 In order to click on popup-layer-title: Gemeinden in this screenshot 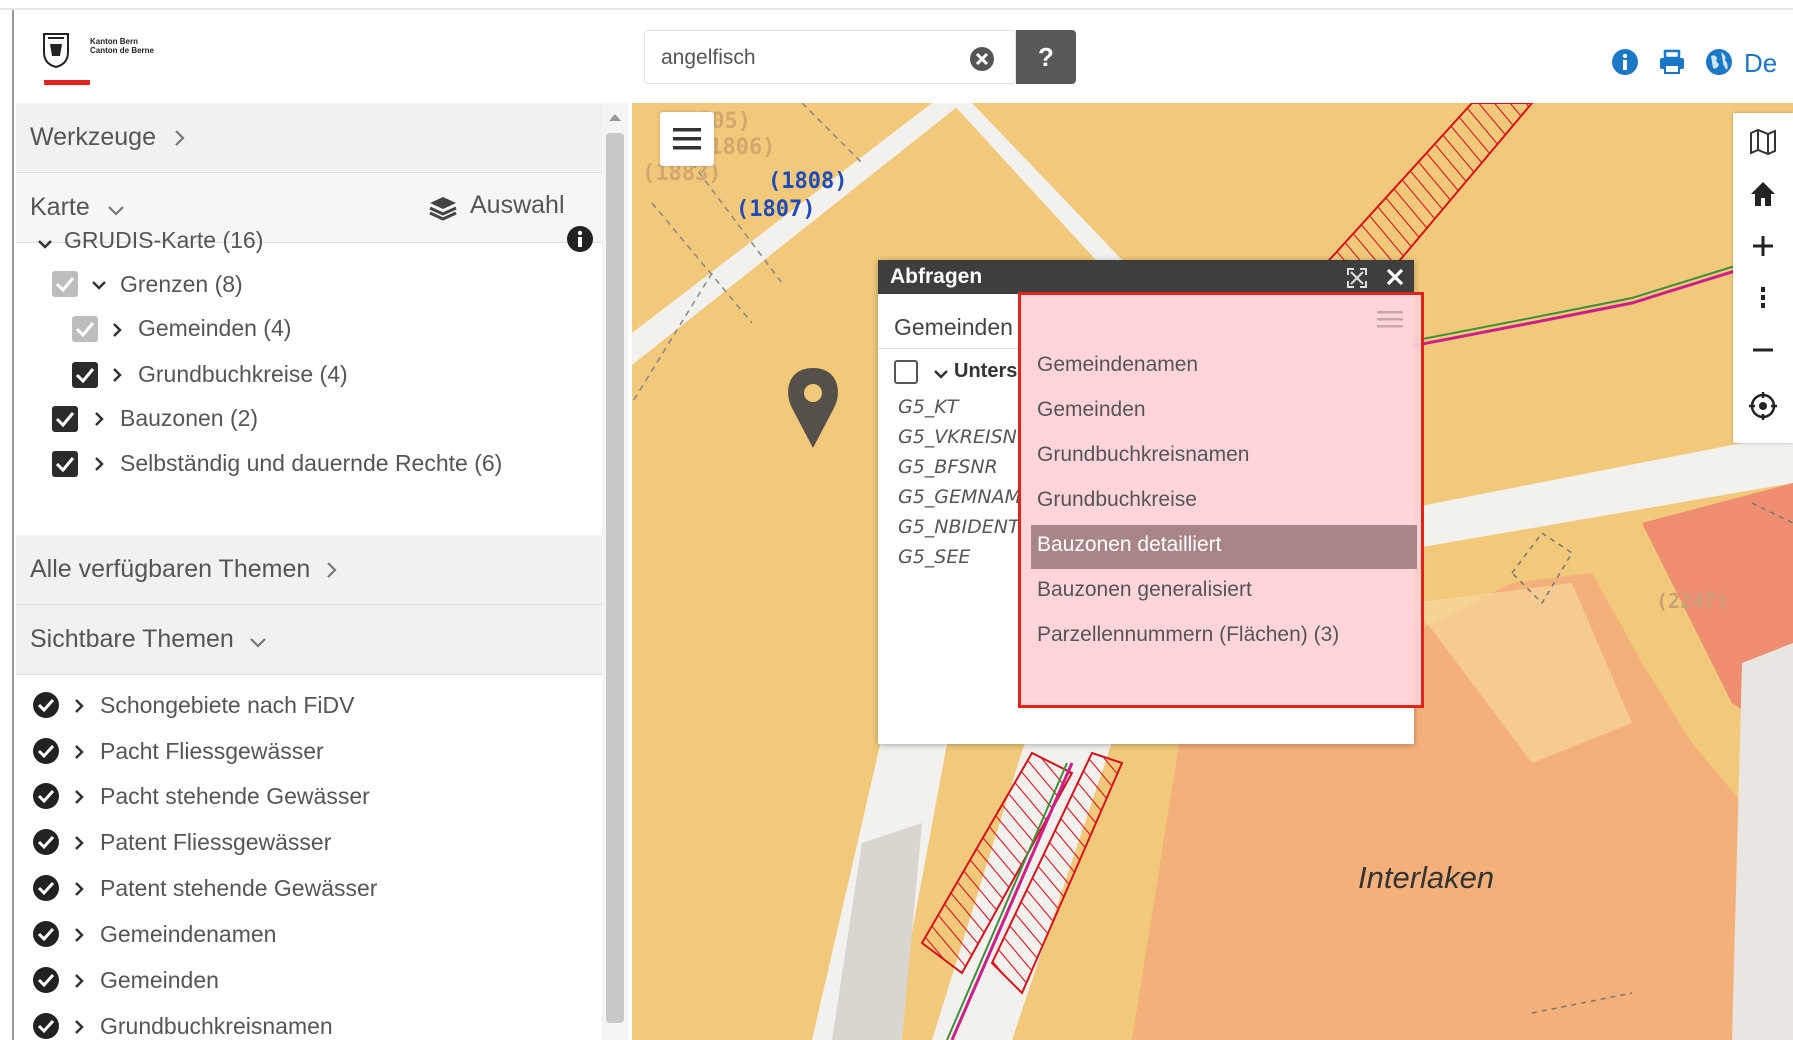, I will do `click(953, 327)`.